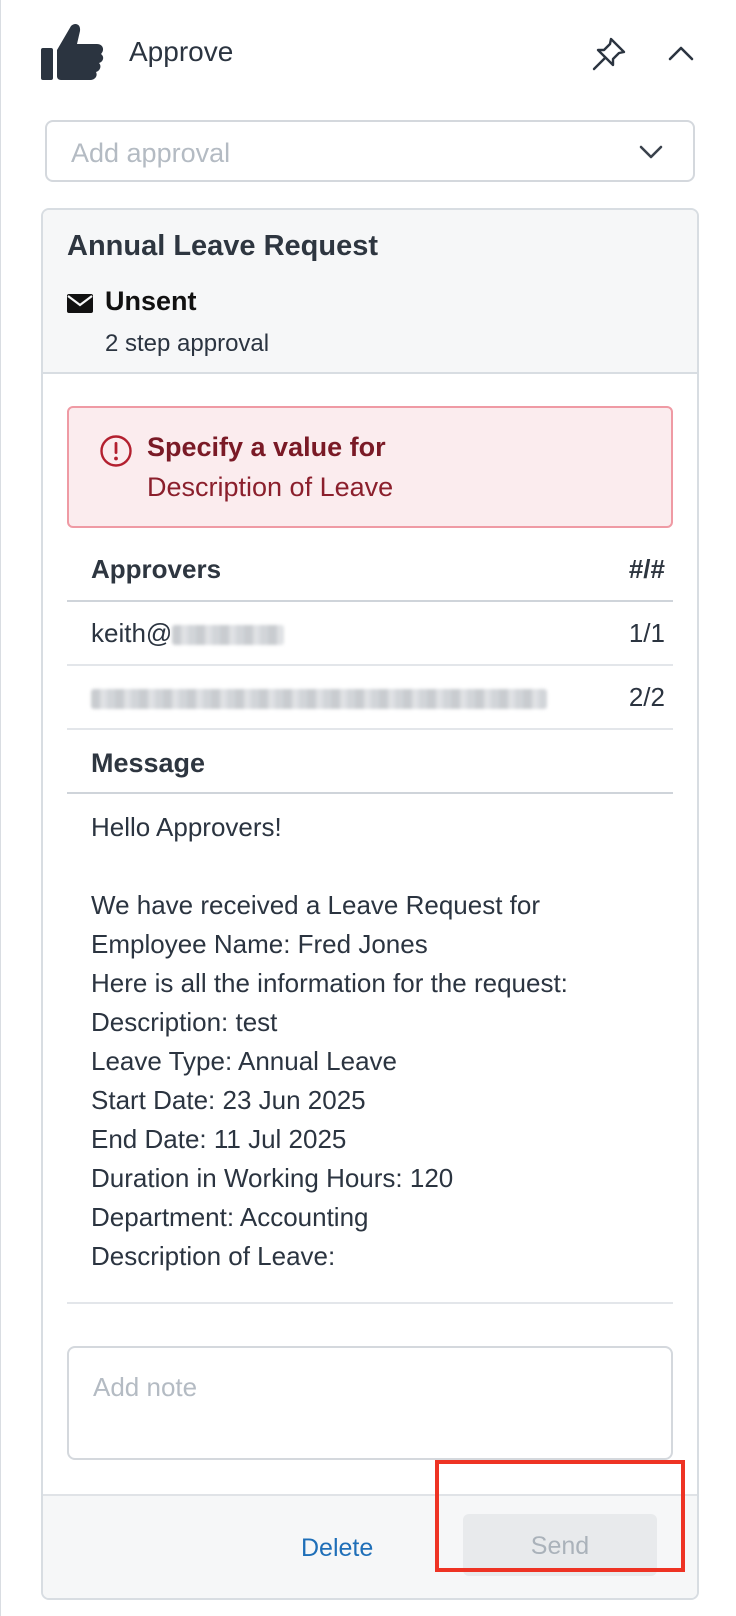 The height and width of the screenshot is (1616, 736). What do you see at coordinates (72, 52) in the screenshot?
I see `thumbs-up-icon` at bounding box center [72, 52].